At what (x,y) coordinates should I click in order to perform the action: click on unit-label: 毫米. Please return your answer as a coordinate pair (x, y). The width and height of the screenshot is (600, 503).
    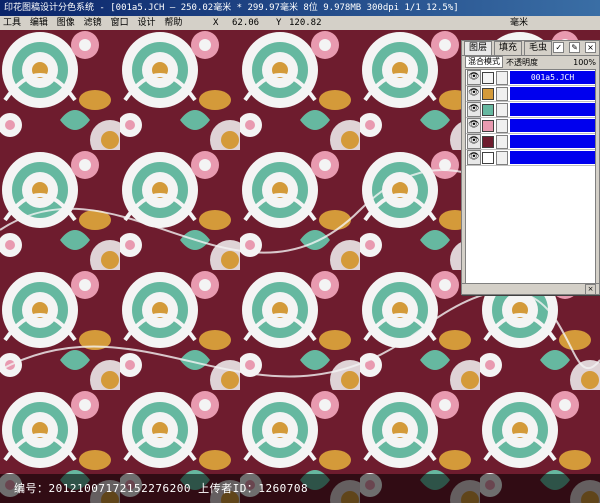
    Looking at the image, I should click on (519, 23).